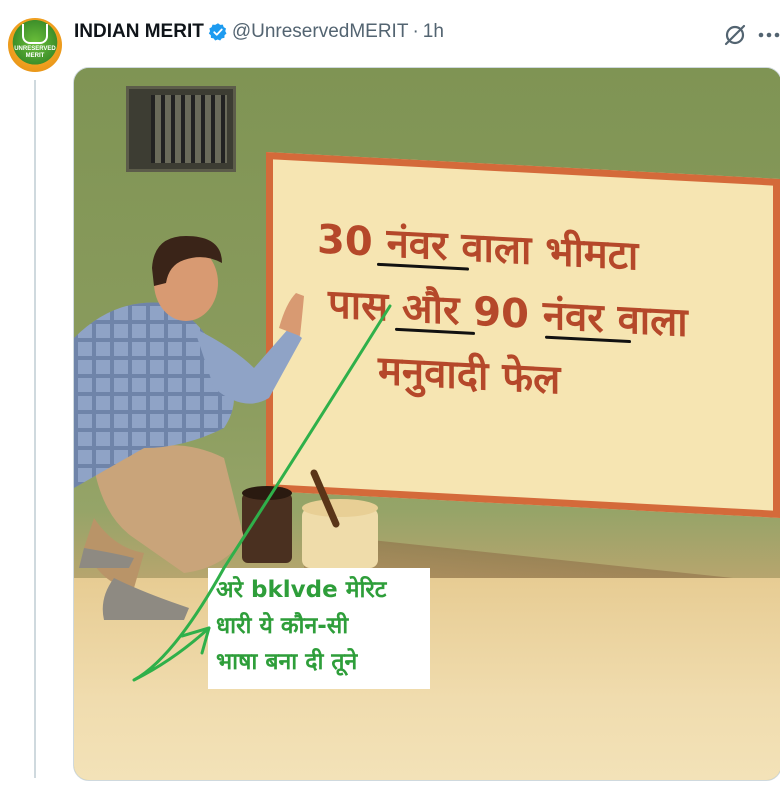  What do you see at coordinates (35, 52) in the screenshot?
I see `avatar-text: UNRESERVED MERIT` at bounding box center [35, 52].